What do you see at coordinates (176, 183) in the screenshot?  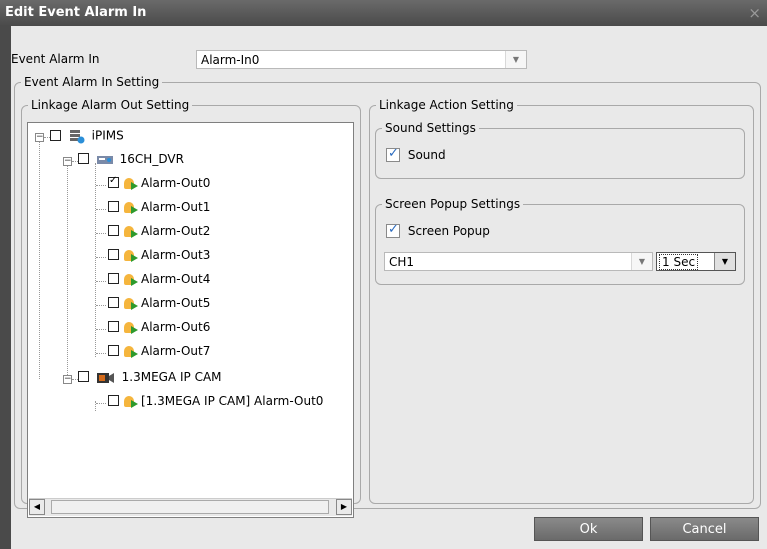 I see `output-label: Alarm-Out0` at bounding box center [176, 183].